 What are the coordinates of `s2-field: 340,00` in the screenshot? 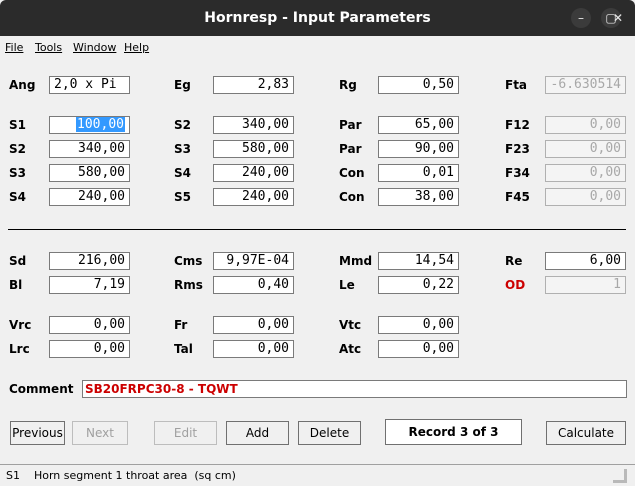 It's located at (89, 149).